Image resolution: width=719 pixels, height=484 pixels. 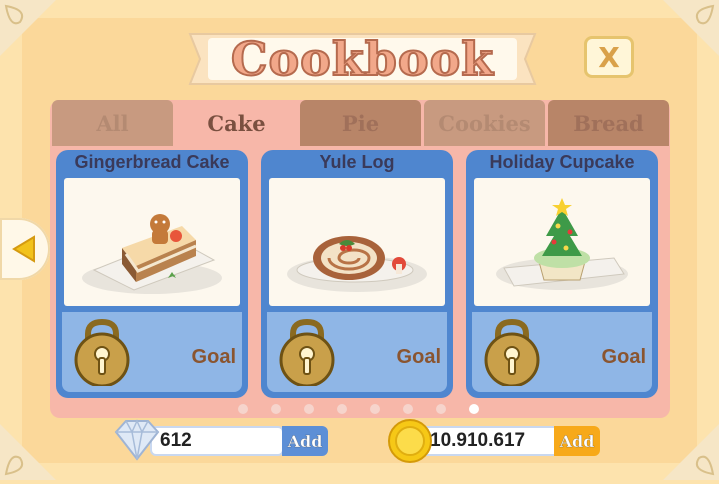 I want to click on recipe-name: Holiday Cupcake, so click(x=562, y=162).